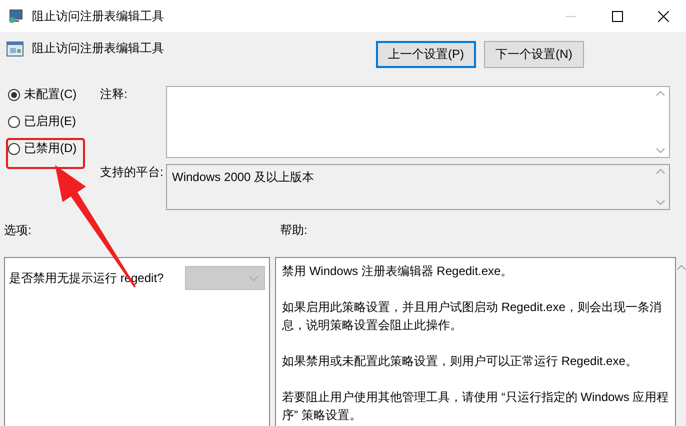  Describe the element at coordinates (460, 361) in the screenshot. I see `help-paragraph: 如果禁用或未配置此策略设置，则用户可以正常运行 Regedit.exe。` at that location.